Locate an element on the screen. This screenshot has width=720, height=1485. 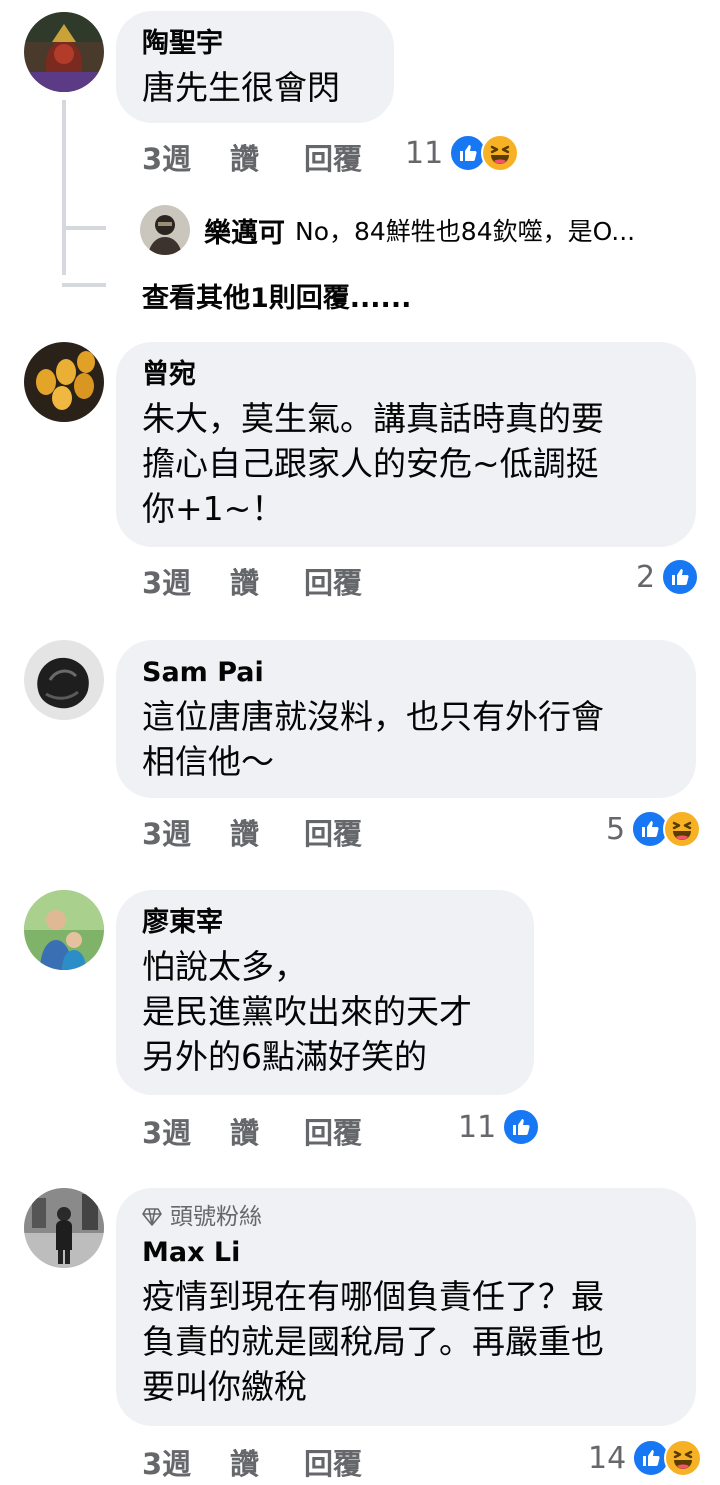
top-fan-badge: 頭號粉絲 is located at coordinates (406, 1217).